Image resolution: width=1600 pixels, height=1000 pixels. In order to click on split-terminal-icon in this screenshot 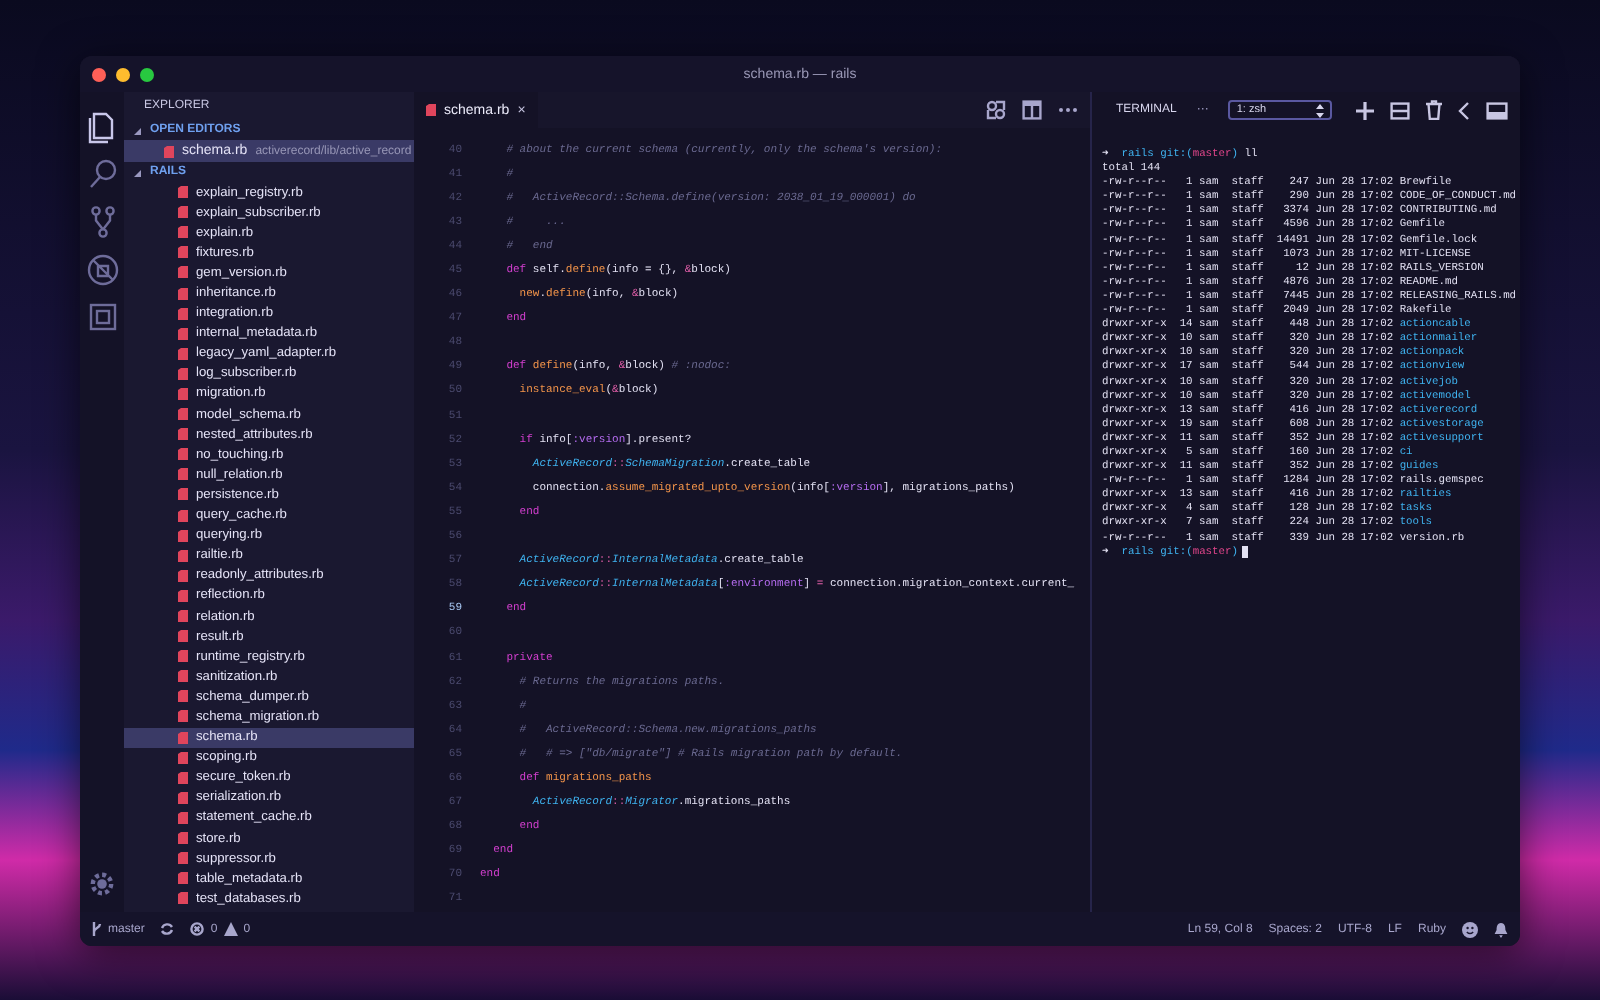, I will do `click(1400, 110)`.